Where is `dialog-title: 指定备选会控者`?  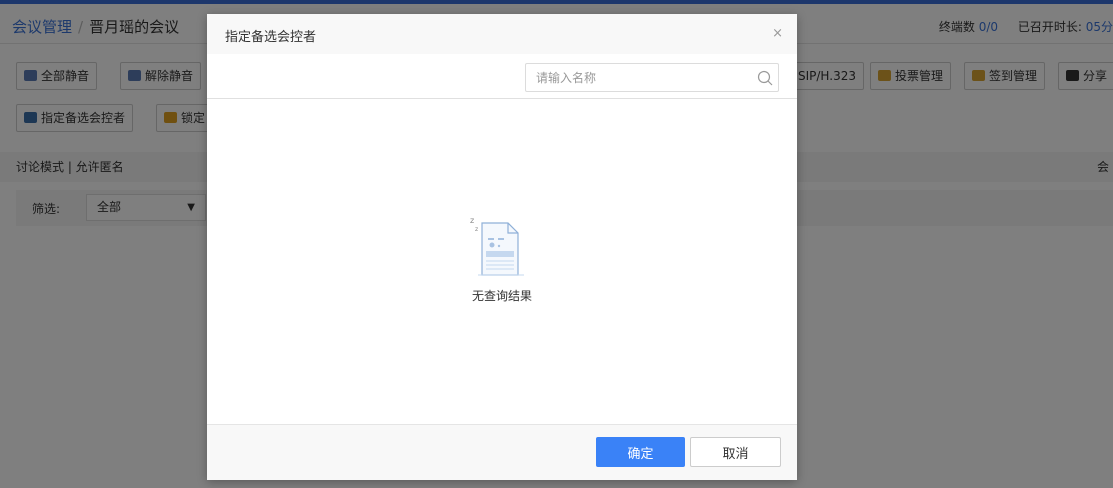
dialog-title: 指定备选会控者 is located at coordinates (271, 37).